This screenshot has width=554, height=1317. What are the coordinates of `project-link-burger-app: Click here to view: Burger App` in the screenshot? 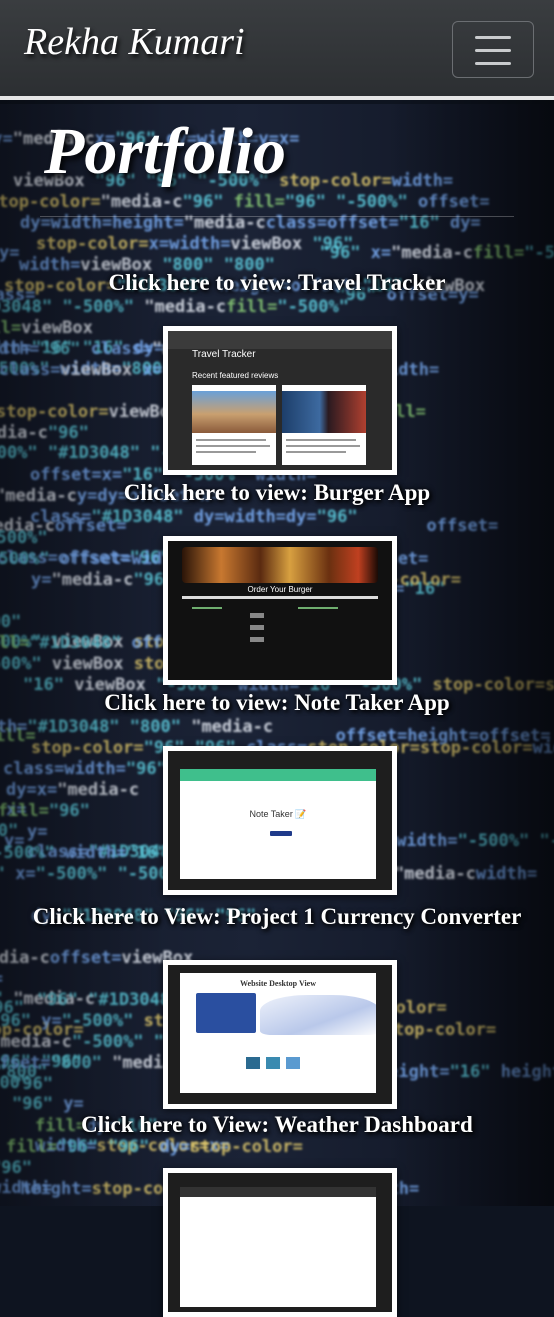 It's located at (277, 493).